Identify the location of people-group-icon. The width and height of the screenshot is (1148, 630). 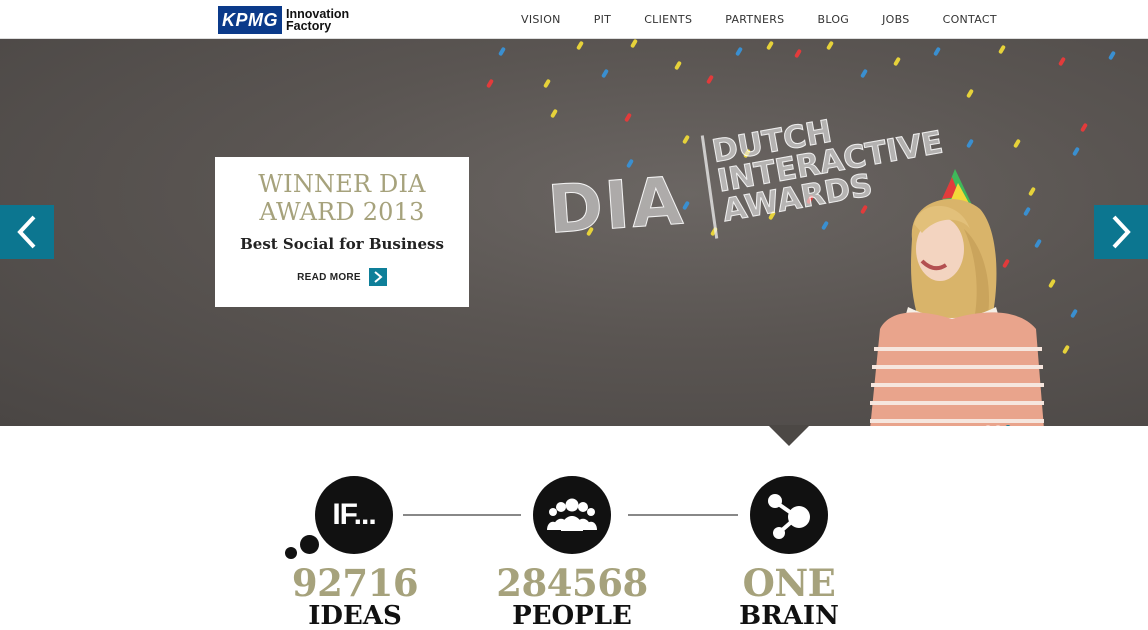
(572, 515).